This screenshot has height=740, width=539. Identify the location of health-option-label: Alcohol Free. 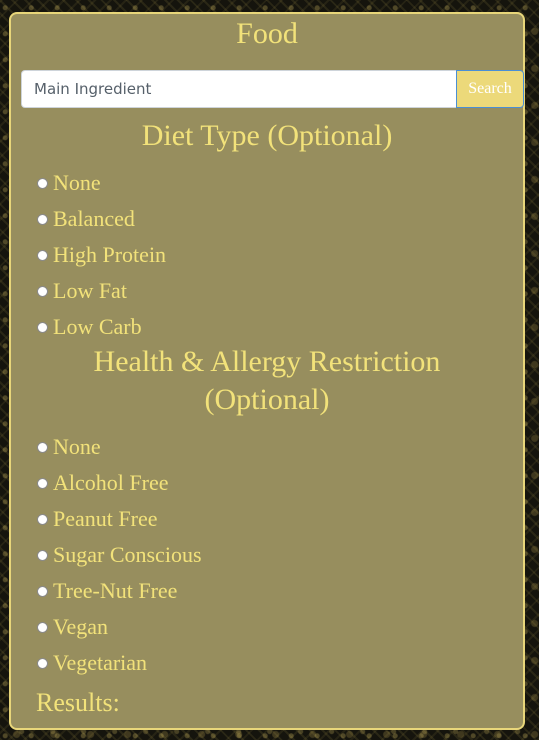
(111, 482).